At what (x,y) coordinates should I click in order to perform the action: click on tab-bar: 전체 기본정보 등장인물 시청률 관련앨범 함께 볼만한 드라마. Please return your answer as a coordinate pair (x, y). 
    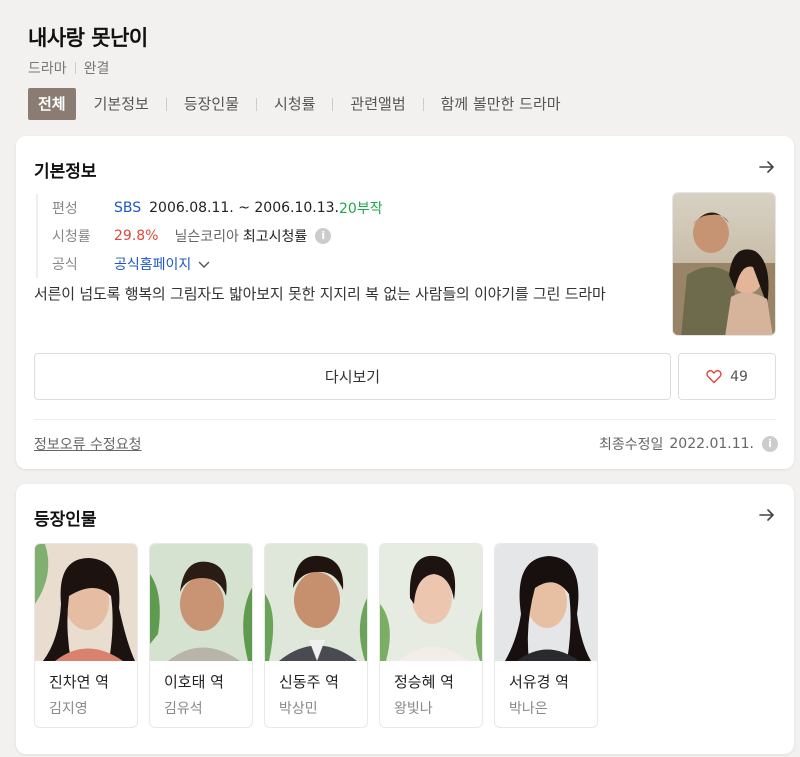
    Looking at the image, I should click on (299, 104).